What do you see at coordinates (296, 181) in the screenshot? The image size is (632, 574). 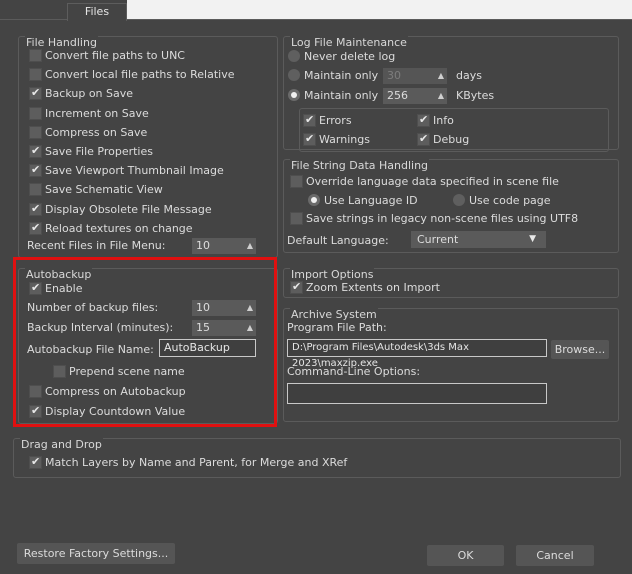 I see `override-language-checkbox` at bounding box center [296, 181].